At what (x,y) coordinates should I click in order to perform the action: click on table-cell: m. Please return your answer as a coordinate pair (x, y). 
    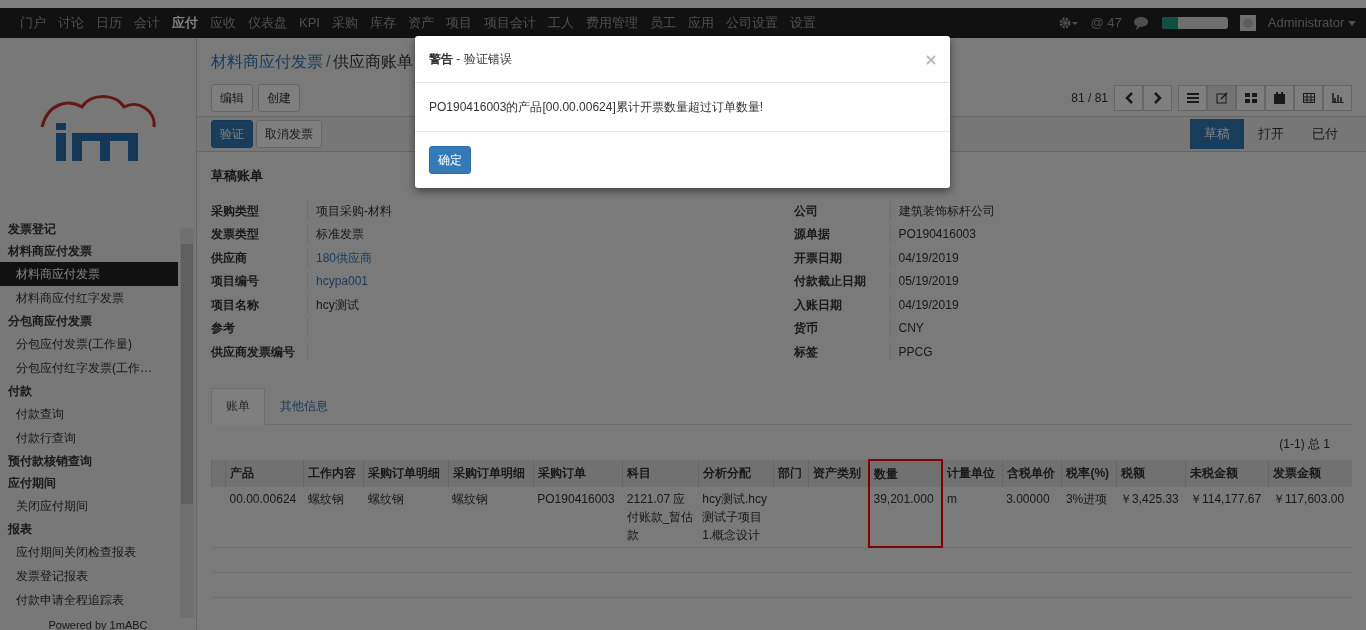
    Looking at the image, I should click on (972, 516).